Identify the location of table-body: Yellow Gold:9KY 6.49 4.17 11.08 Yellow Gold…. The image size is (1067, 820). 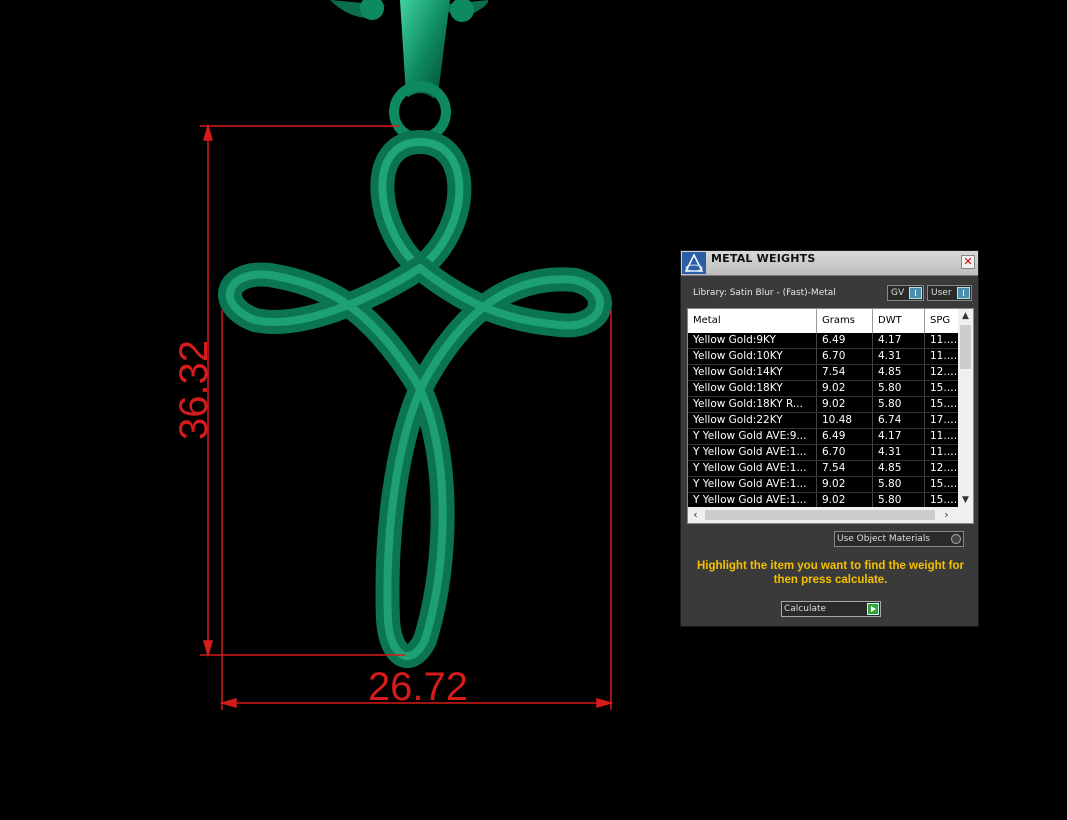
(823, 421).